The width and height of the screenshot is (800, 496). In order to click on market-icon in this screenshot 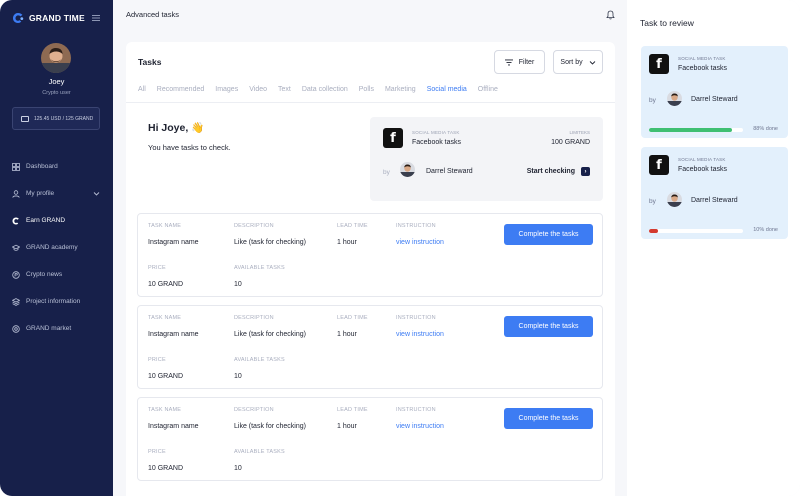, I will do `click(16, 328)`.